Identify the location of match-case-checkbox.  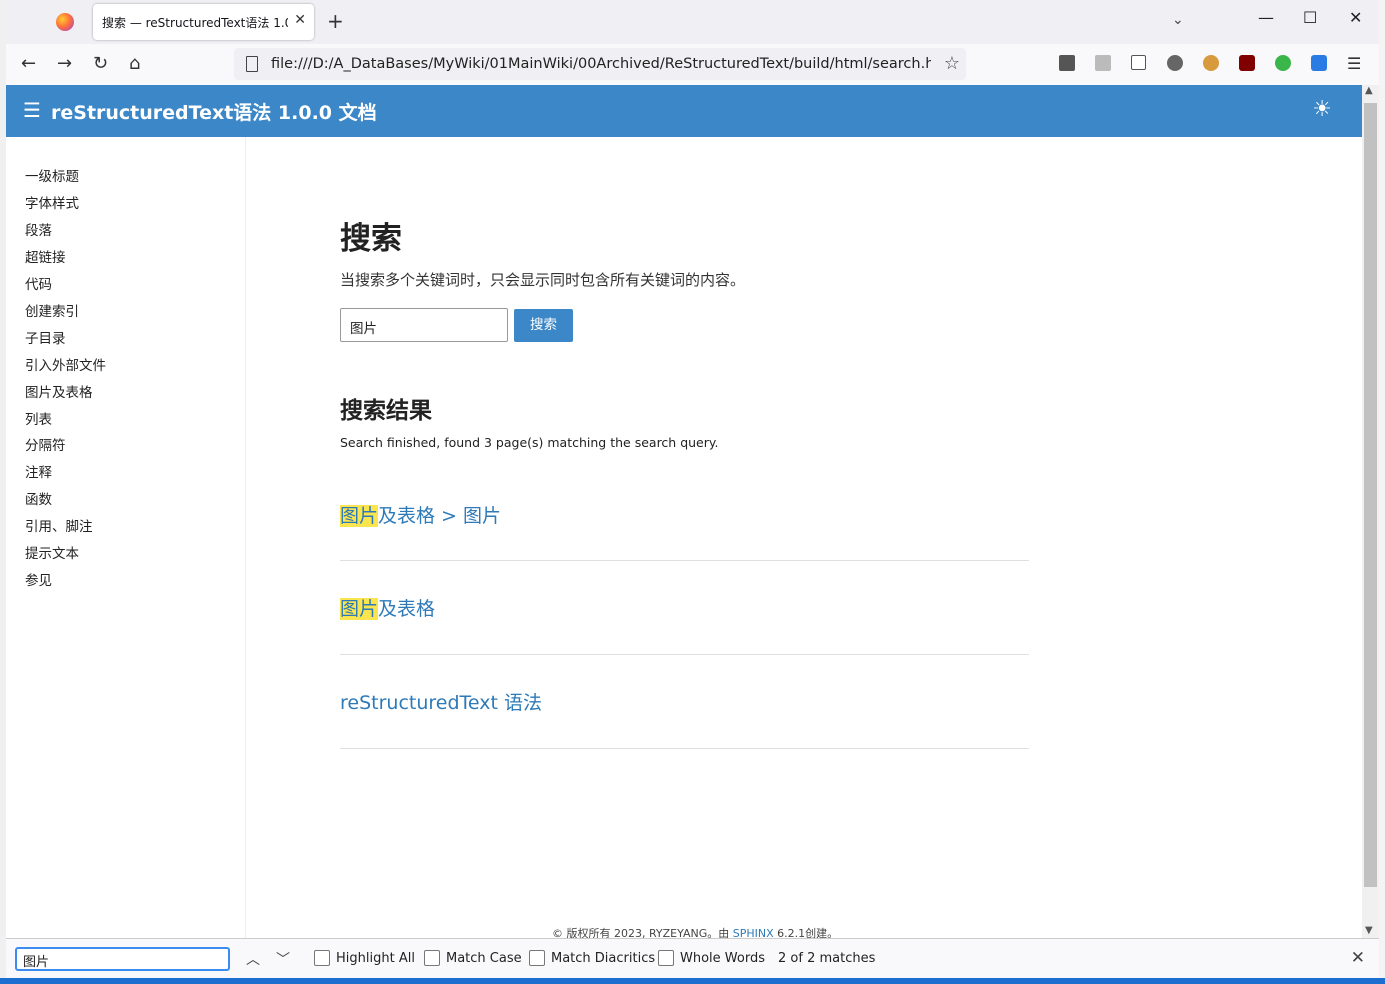
(432, 958).